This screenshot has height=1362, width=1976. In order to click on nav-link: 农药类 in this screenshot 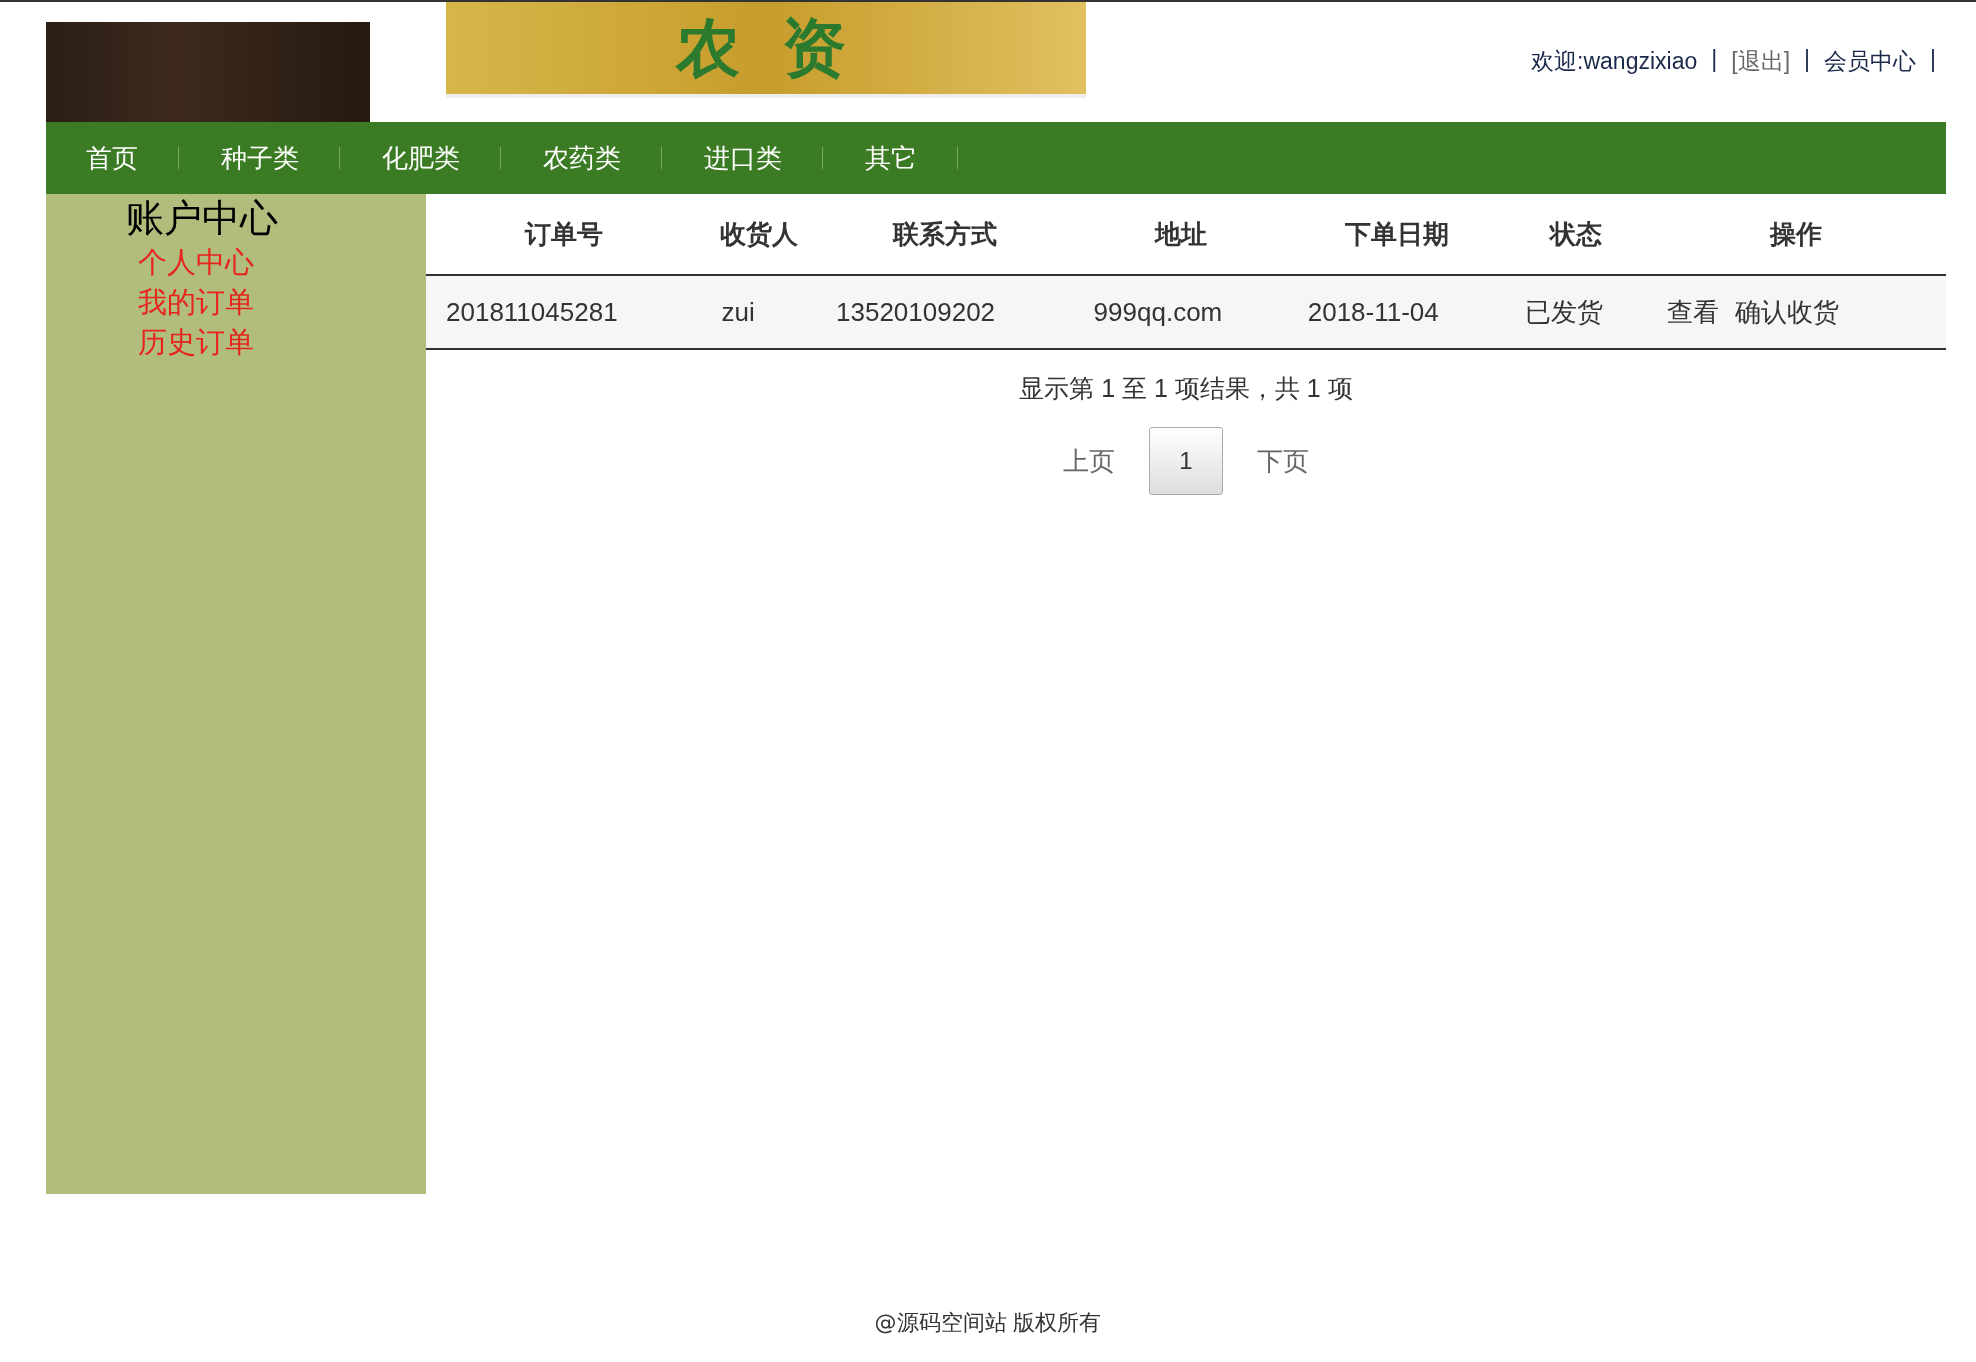, I will do `click(602, 158)`.